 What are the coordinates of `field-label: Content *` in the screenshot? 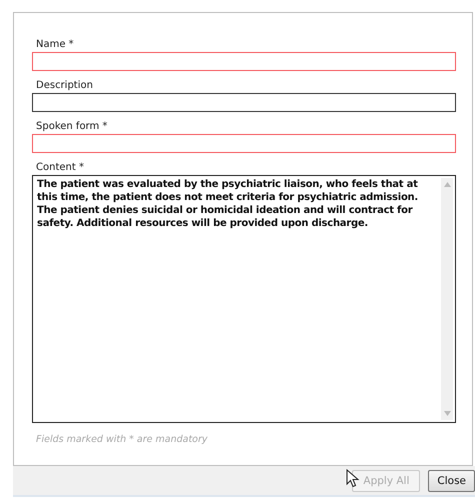 It's located at (60, 167).